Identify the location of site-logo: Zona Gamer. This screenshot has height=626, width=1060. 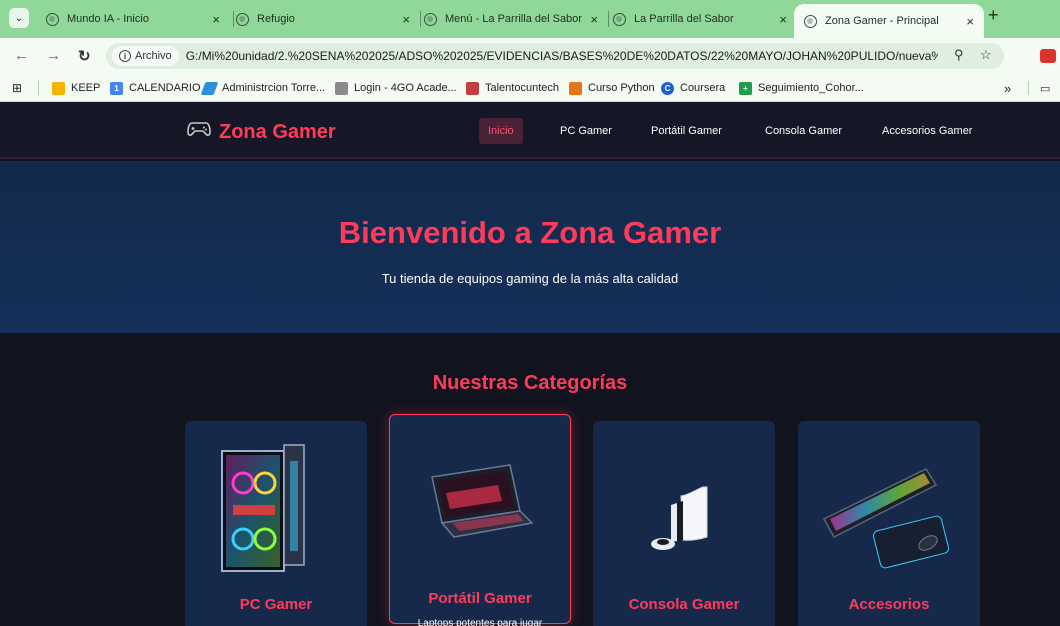
(261, 132).